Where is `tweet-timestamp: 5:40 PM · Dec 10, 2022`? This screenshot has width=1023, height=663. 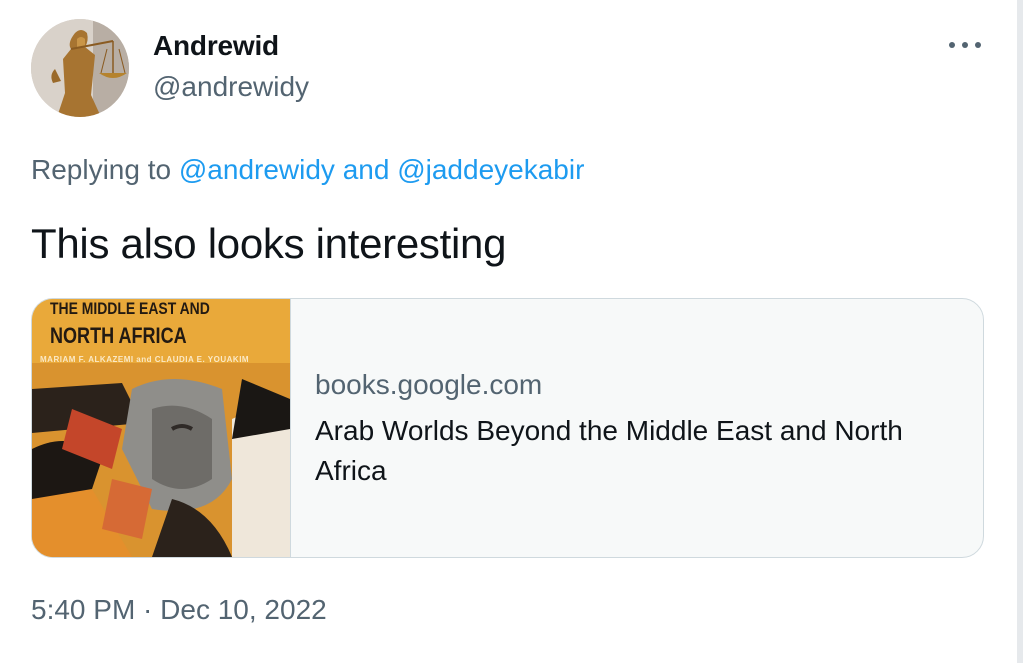
tweet-timestamp: 5:40 PM · Dec 10, 2022 is located at coordinates (179, 610).